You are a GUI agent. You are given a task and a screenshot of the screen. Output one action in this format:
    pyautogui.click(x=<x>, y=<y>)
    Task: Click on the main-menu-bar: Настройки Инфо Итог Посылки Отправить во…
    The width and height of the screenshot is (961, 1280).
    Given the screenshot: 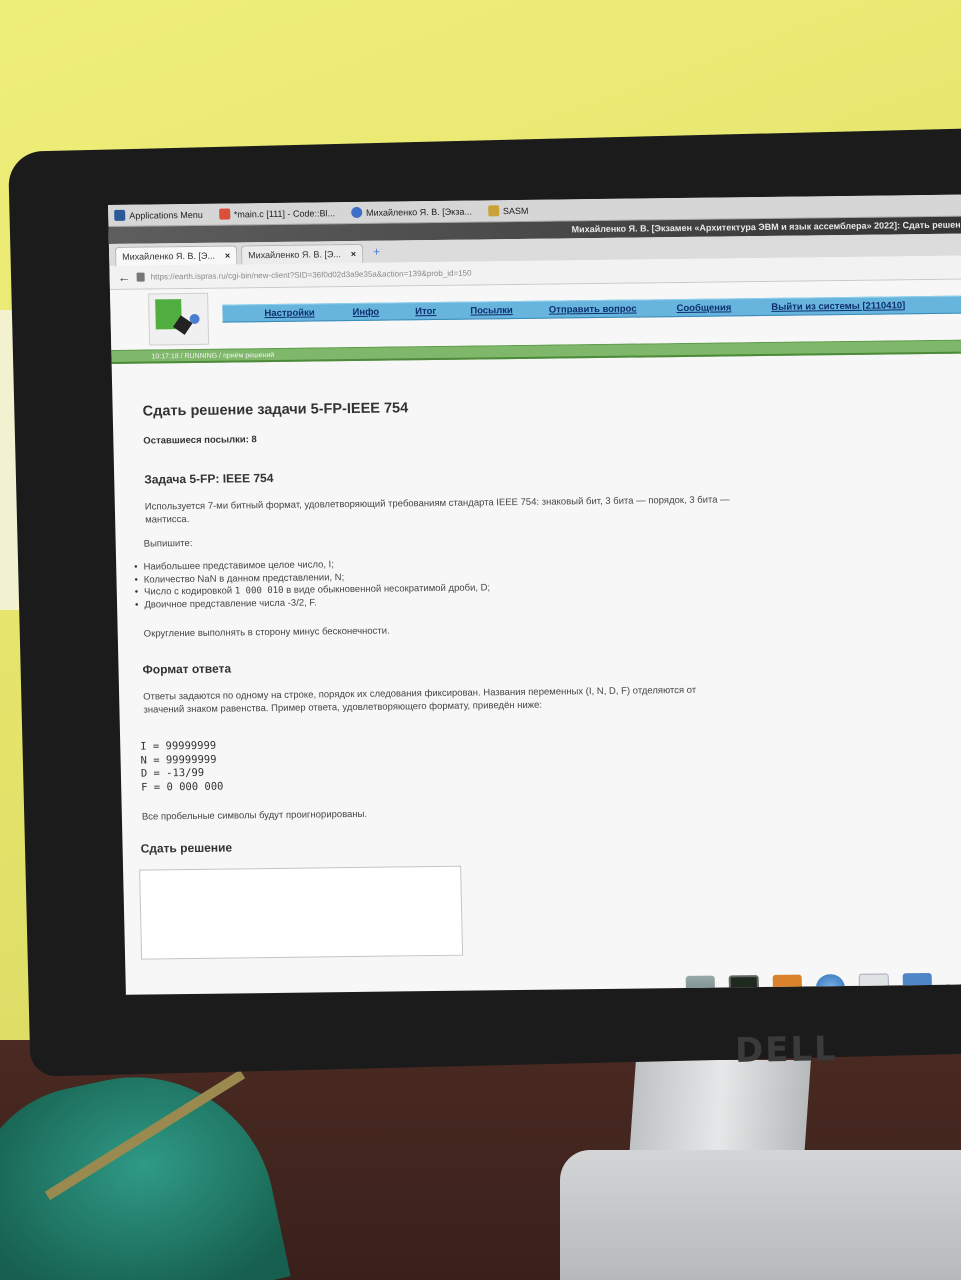 What is the action you would take?
    pyautogui.click(x=591, y=309)
    